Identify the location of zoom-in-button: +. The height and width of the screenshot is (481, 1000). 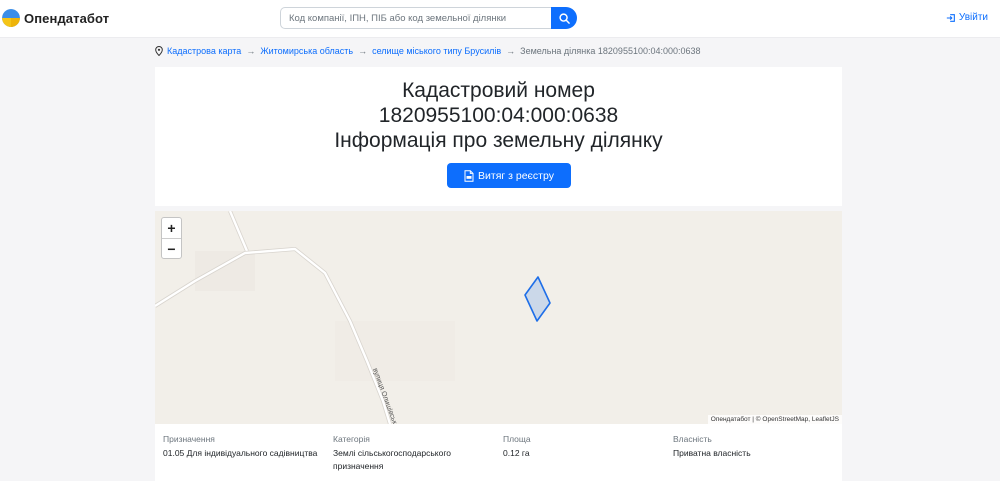
(171, 228).